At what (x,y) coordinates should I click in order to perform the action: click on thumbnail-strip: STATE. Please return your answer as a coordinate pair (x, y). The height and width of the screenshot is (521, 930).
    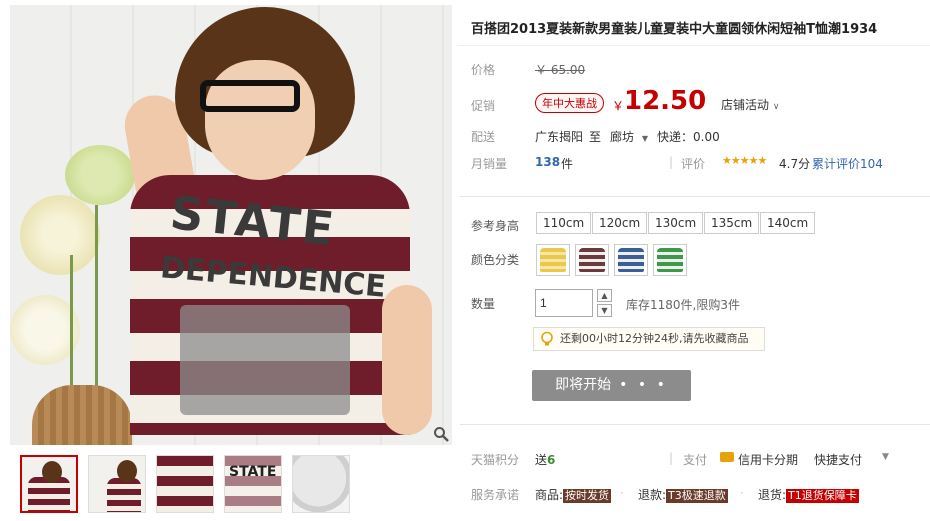
    Looking at the image, I should click on (185, 484).